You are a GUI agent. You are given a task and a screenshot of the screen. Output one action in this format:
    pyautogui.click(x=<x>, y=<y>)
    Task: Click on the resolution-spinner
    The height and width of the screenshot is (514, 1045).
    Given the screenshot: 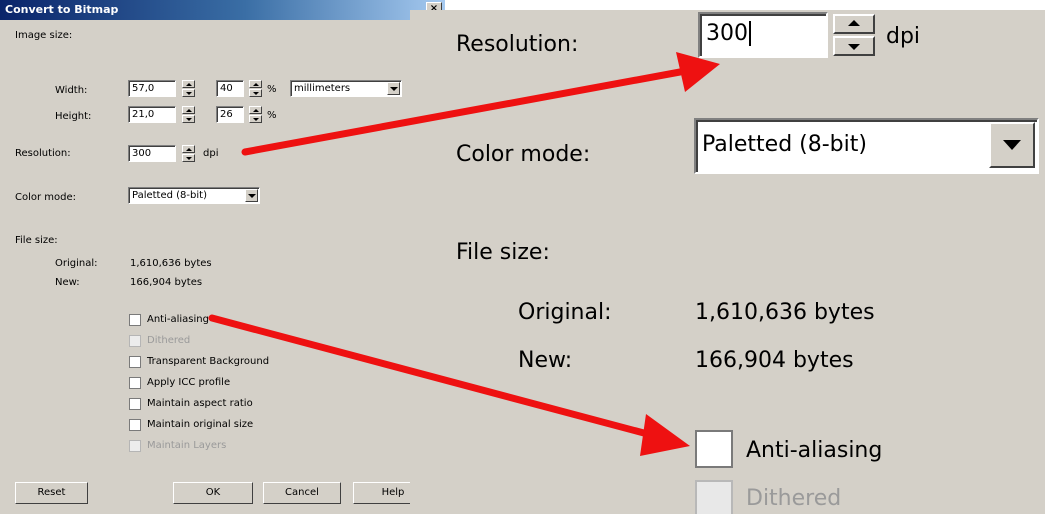 What is the action you would take?
    pyautogui.click(x=188, y=153)
    